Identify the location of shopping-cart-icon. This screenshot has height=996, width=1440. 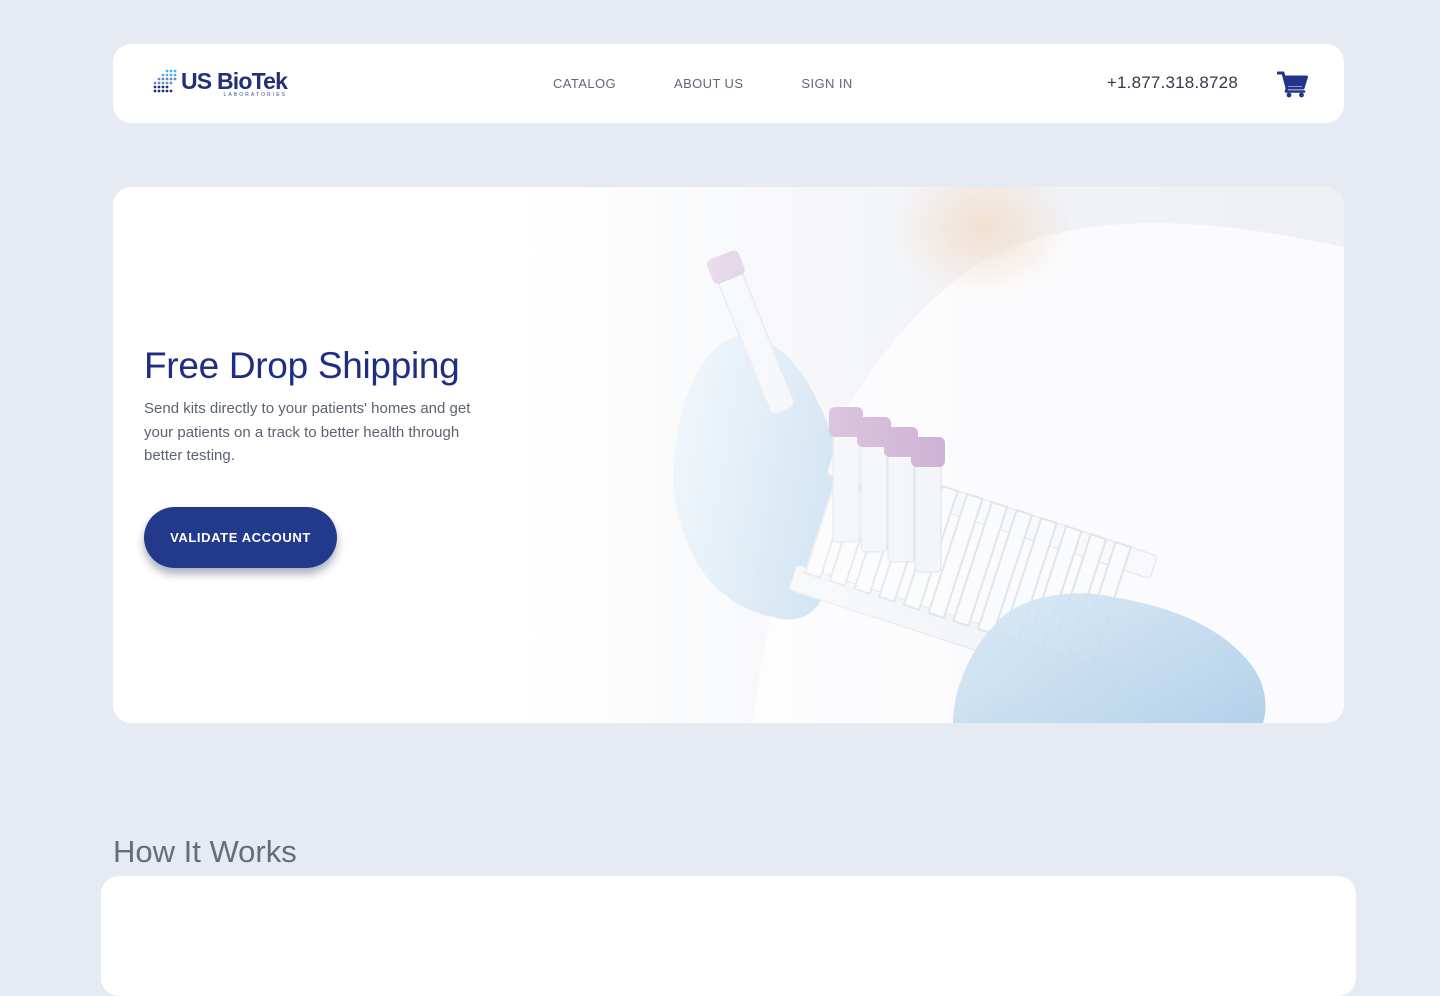
(1292, 84).